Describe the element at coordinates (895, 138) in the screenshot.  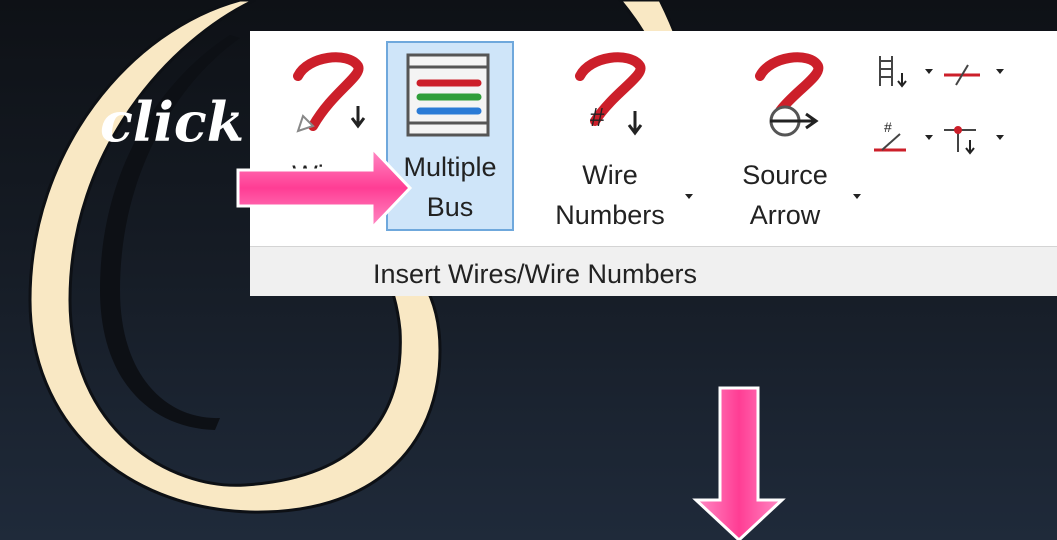
I see `wire-number-leader-icon: #` at that location.